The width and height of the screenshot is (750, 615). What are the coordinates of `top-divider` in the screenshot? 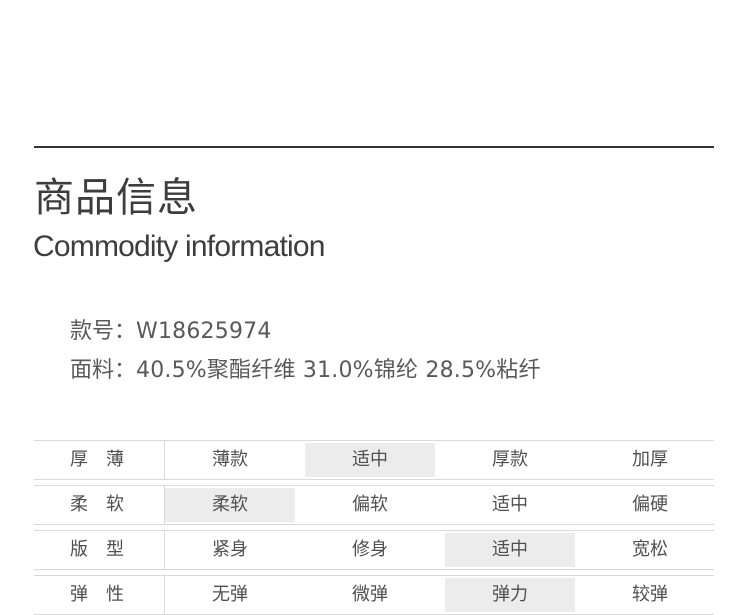 It's located at (374, 147).